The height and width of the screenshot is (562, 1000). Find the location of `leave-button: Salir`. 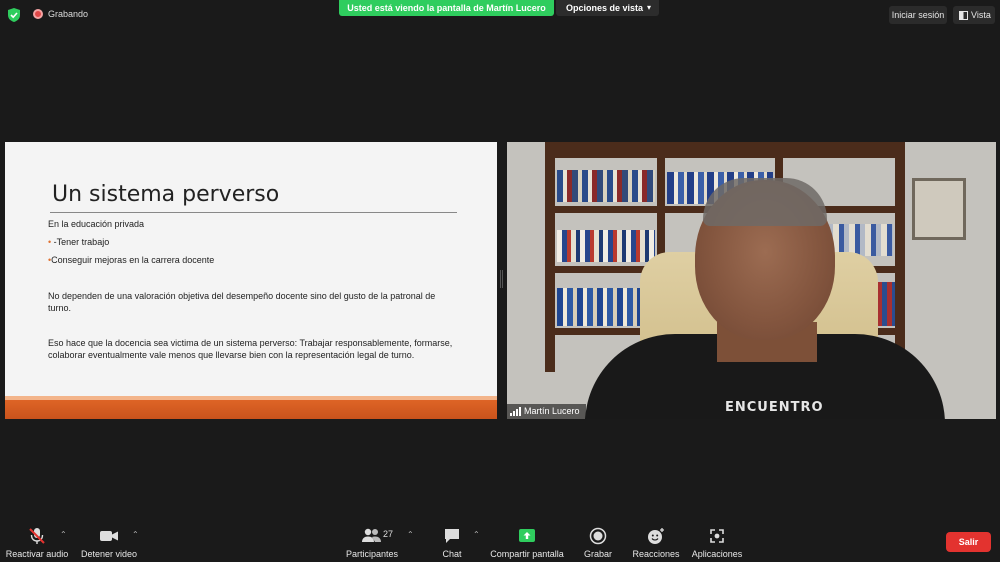

leave-button: Salir is located at coordinates (968, 542).